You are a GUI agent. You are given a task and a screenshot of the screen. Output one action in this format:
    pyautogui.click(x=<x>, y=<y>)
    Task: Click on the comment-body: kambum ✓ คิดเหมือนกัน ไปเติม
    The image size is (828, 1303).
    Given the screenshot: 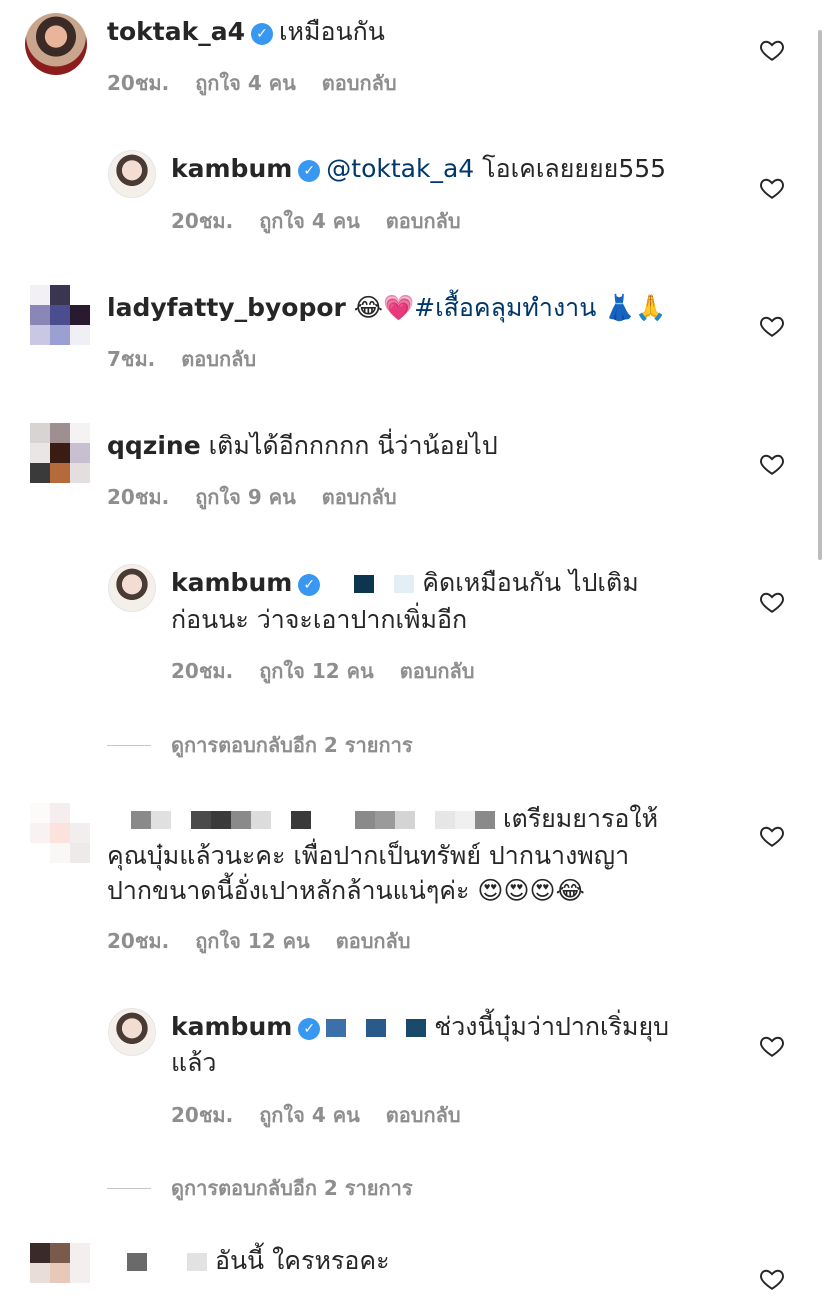 What is the action you would take?
    pyautogui.click(x=405, y=582)
    